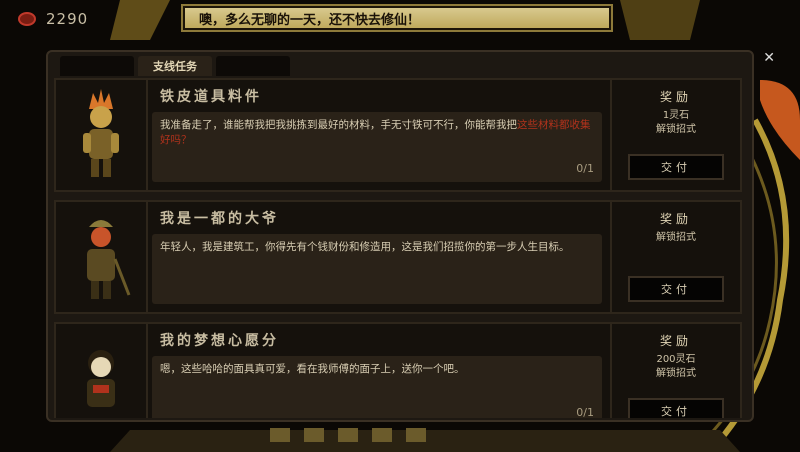  I want to click on currency-display: 2290, so click(53, 19).